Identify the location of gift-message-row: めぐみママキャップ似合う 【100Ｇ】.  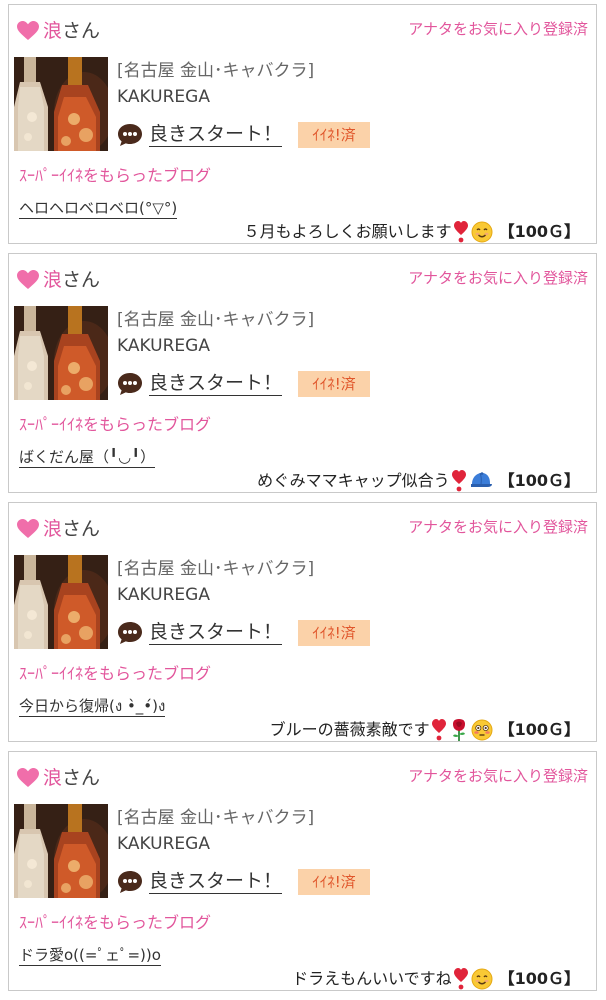
(418, 481).